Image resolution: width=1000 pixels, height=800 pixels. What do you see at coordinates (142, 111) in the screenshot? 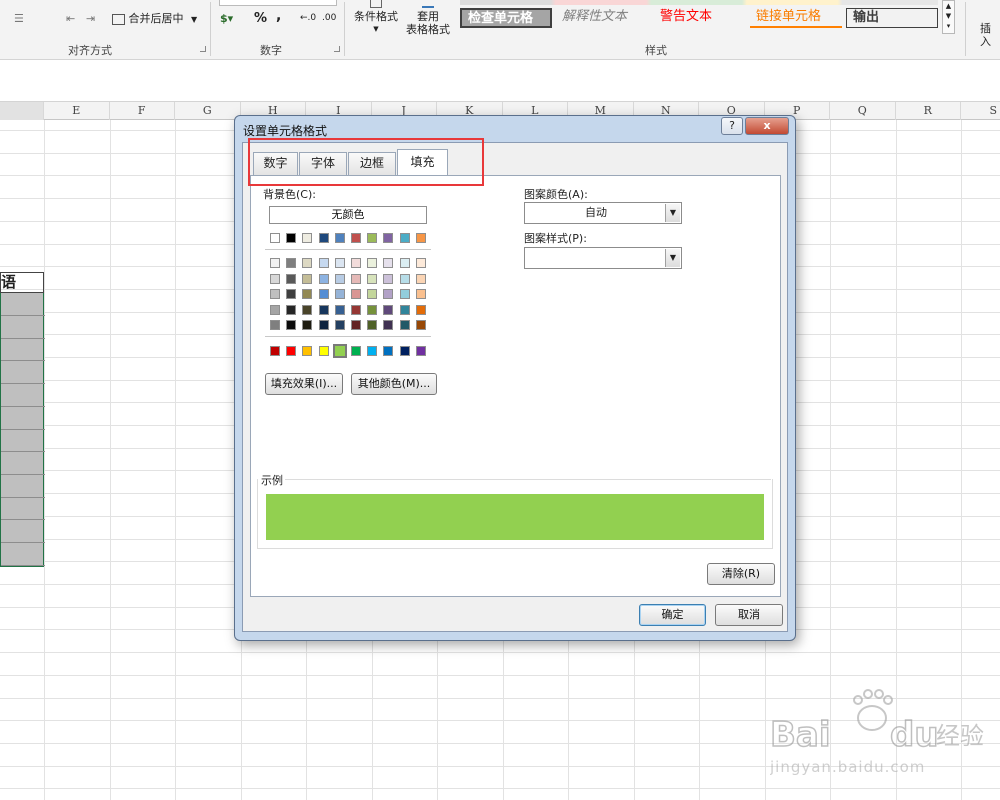
I see `column-header-f: F` at bounding box center [142, 111].